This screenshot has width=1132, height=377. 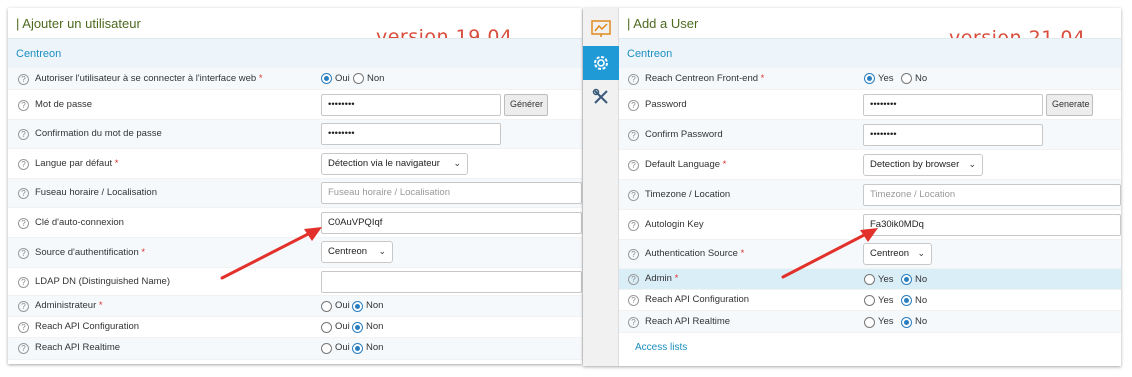 I want to click on form-row: ? Confirm Password ••••••••, so click(x=870, y=135).